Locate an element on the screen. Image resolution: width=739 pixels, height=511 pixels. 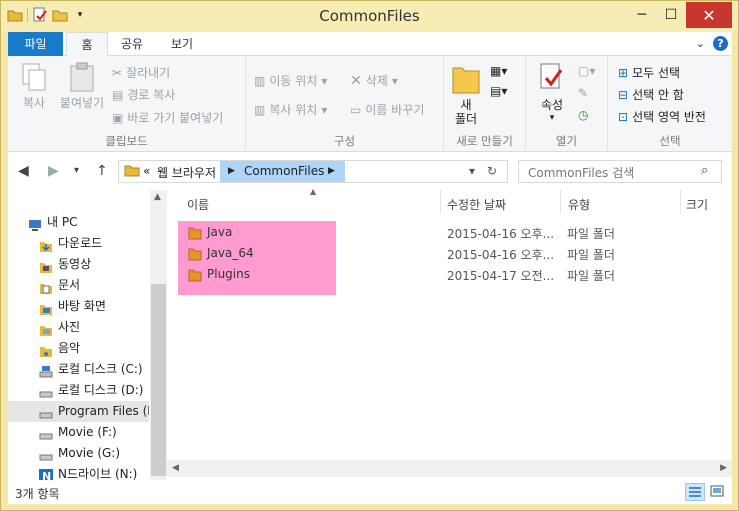
file-row: Java 2015-04-16 오후... 파일 폴더 is located at coordinates (458, 232).